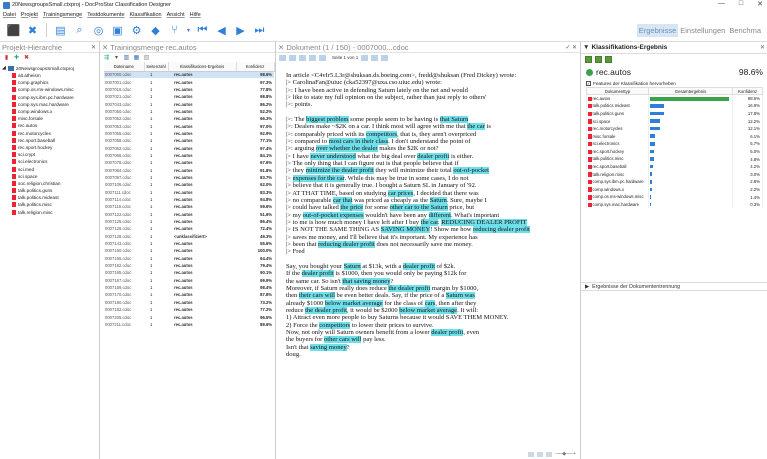  Describe the element at coordinates (385, 57) in the screenshot. I see `view-icon` at that location.